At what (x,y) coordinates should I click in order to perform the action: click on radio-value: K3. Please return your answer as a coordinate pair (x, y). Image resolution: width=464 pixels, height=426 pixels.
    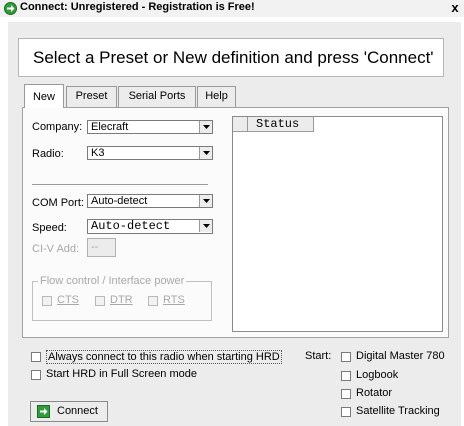
    Looking at the image, I should click on (98, 153).